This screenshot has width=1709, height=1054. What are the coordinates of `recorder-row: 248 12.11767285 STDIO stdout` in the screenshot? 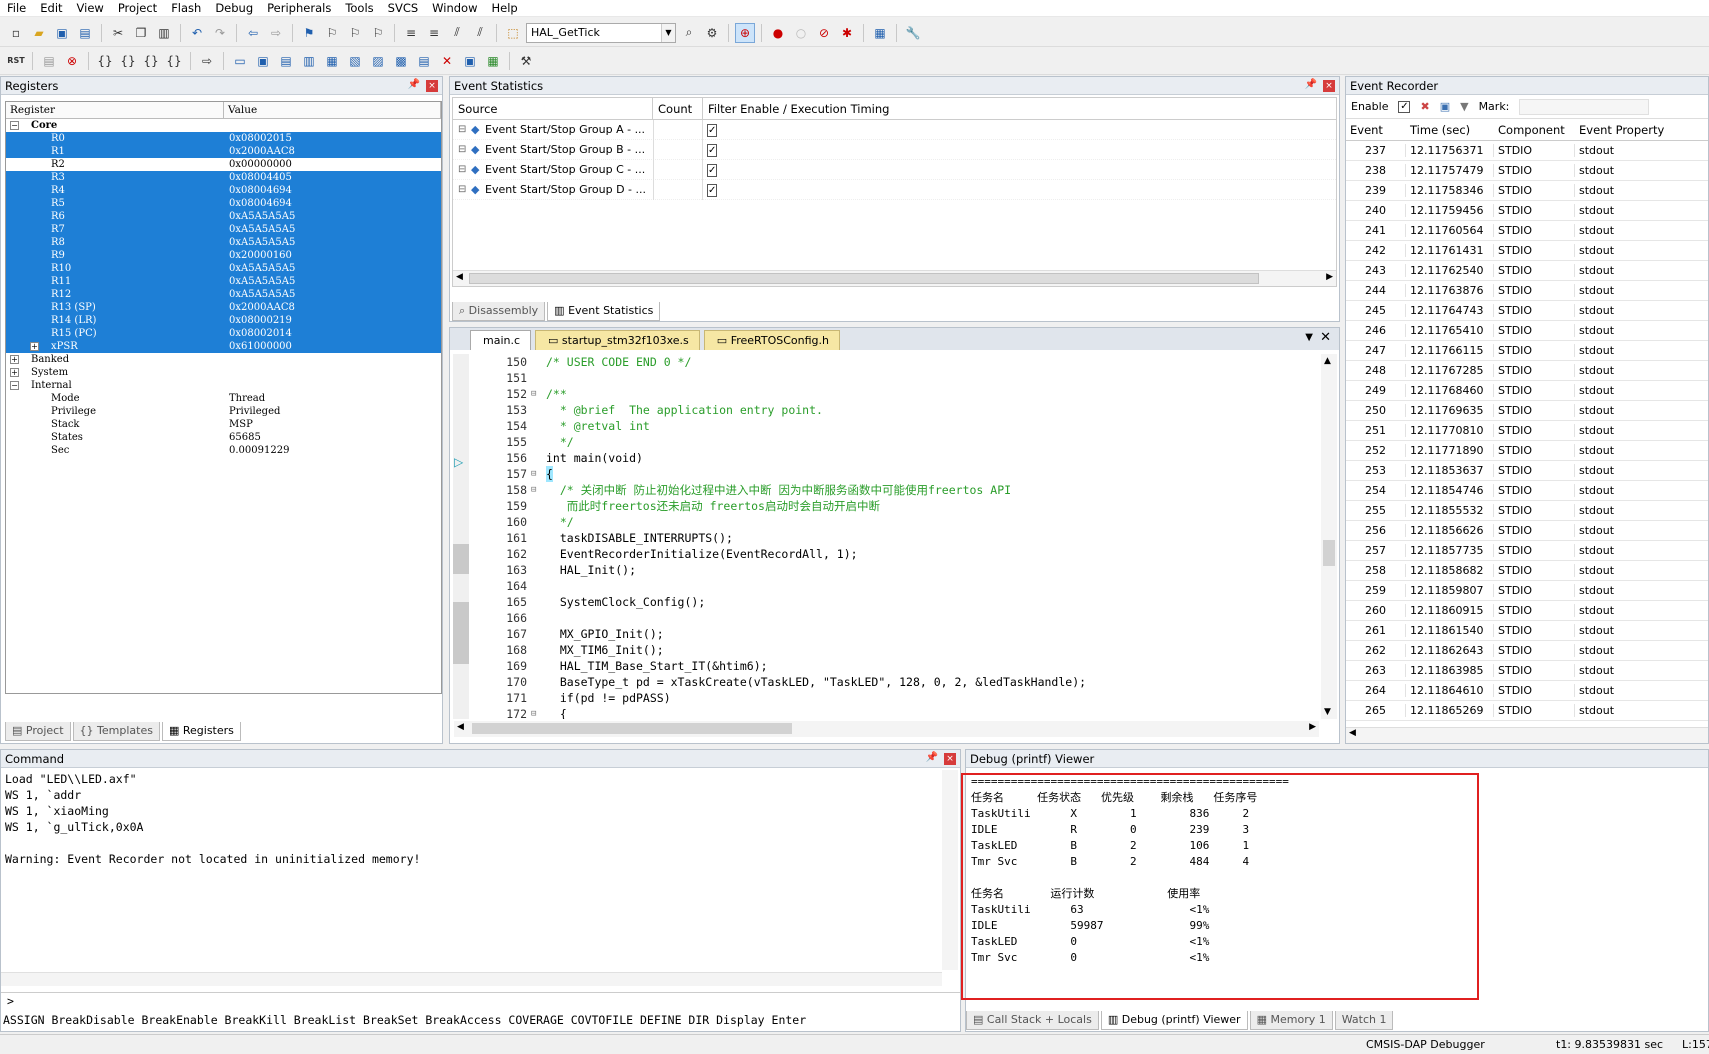 It's located at (1527, 371).